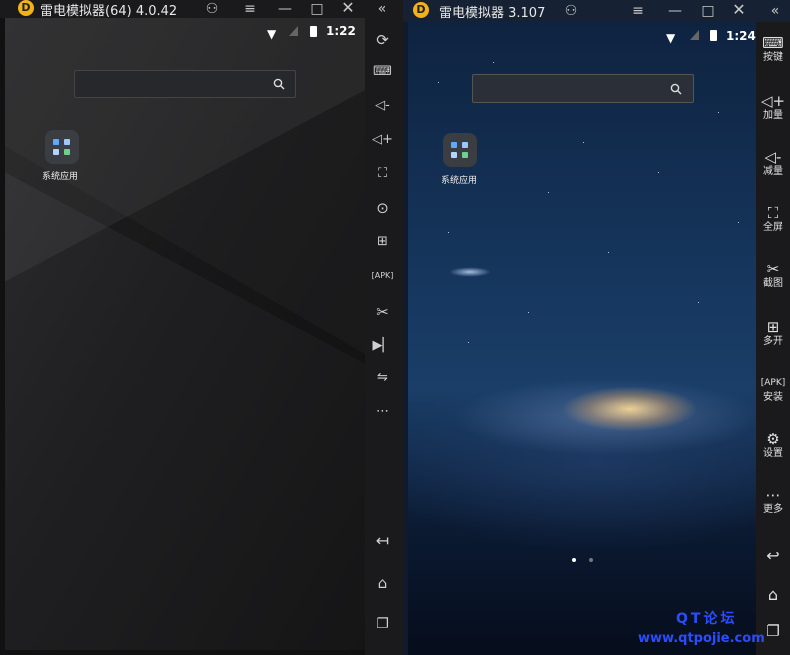 Image resolution: width=790 pixels, height=655 pixels. What do you see at coordinates (707, 619) in the screenshot?
I see `watermark-title: QT论坛` at bounding box center [707, 619].